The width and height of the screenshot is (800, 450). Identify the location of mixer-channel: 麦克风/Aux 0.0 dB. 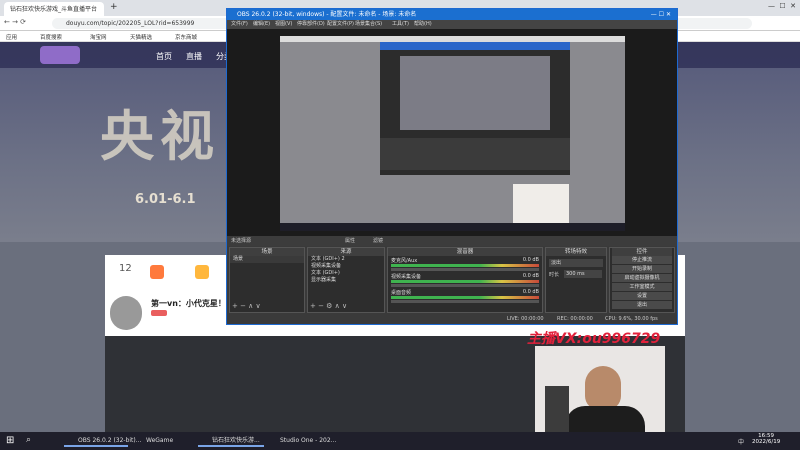
(465, 264).